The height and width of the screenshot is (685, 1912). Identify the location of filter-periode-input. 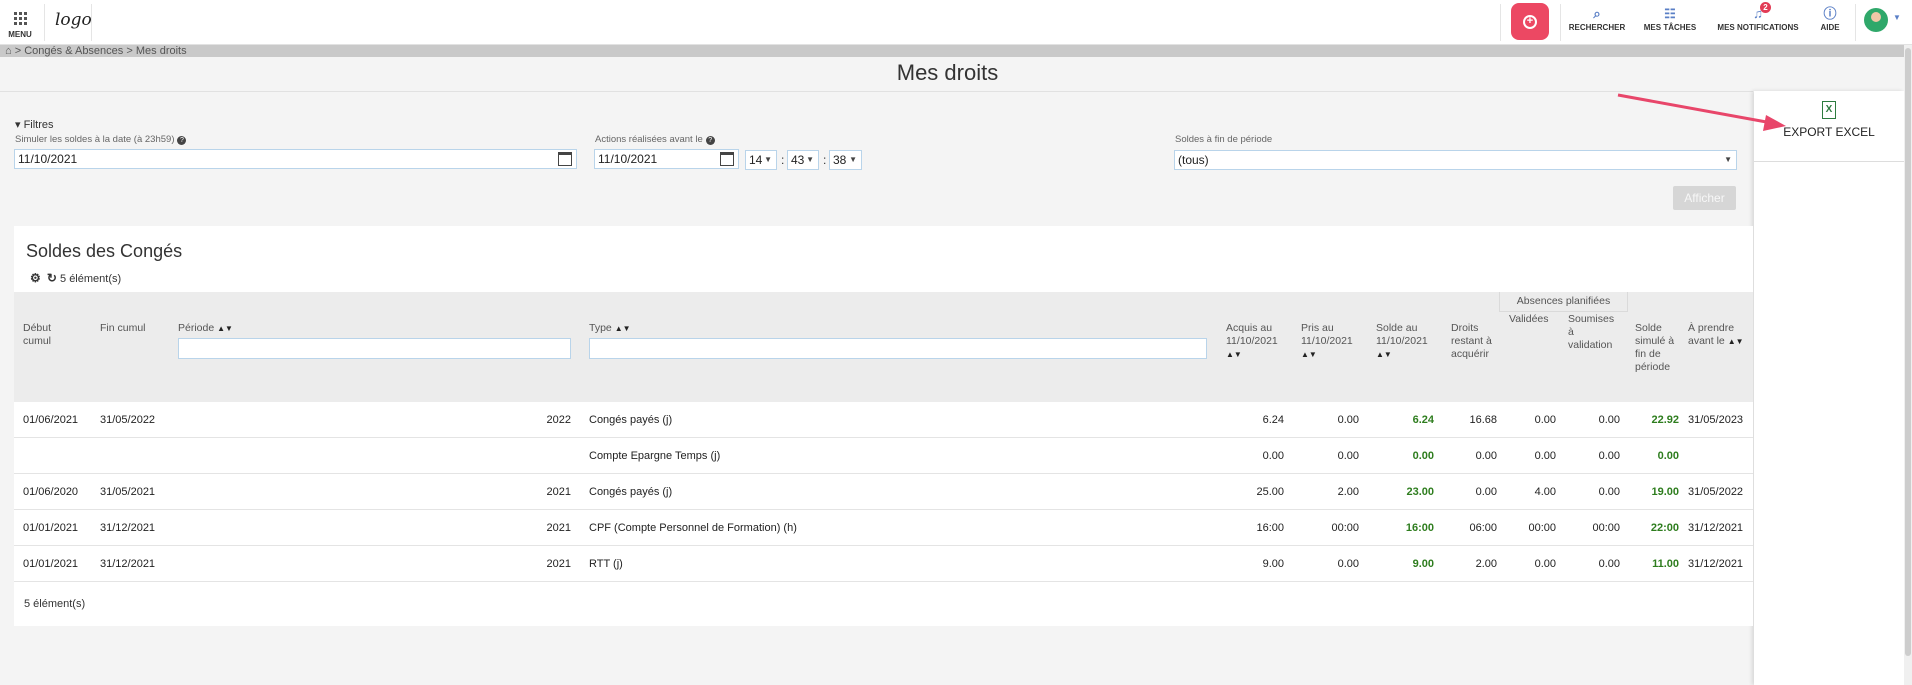
(374, 348).